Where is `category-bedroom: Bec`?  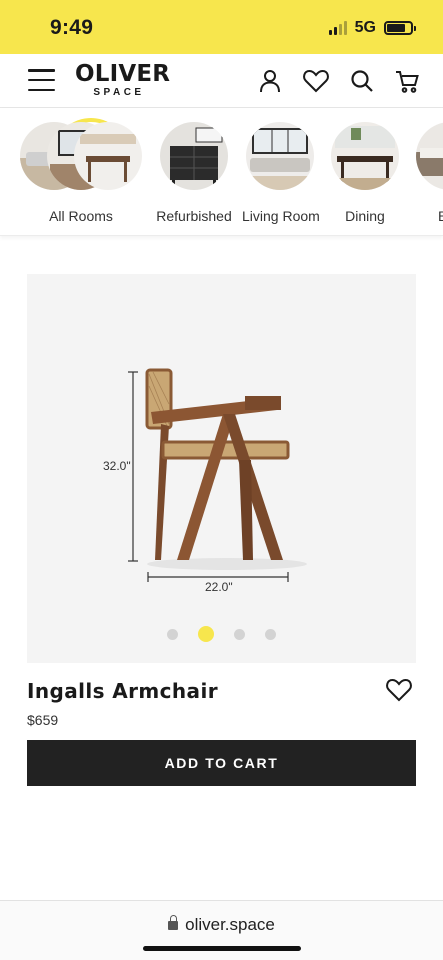
category-bedroom: Bec is located at coordinates (429, 173).